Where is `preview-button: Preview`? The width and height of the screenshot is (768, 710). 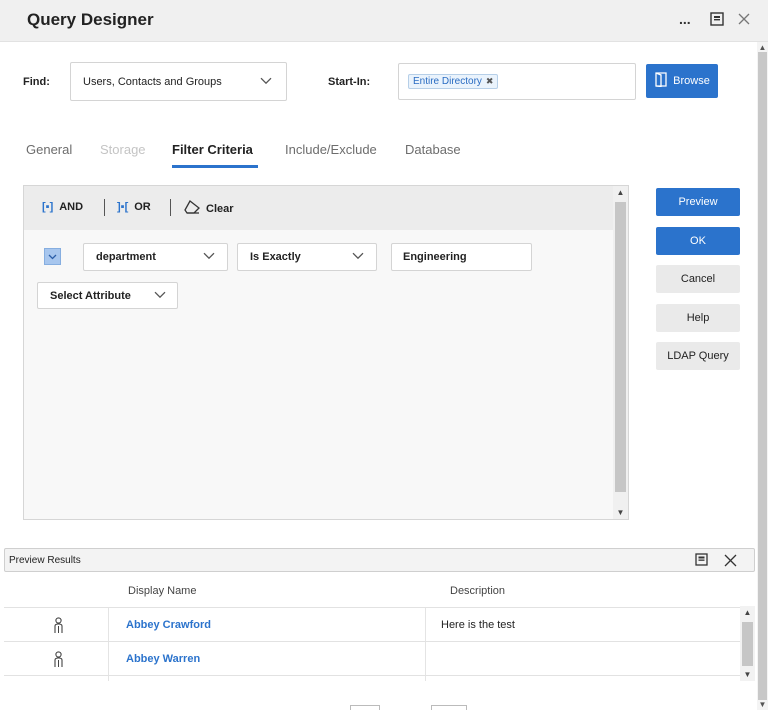
preview-button: Preview is located at coordinates (698, 202).